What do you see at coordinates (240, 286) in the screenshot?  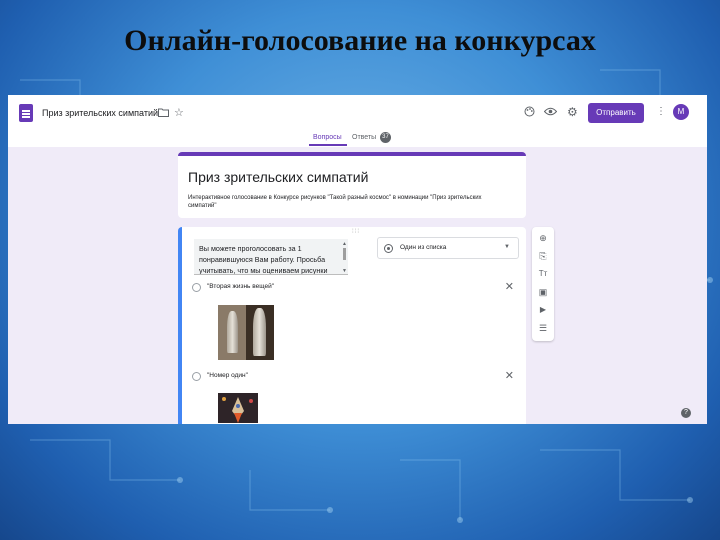 I see `option-label: "Вторая жизнь вещей"` at bounding box center [240, 286].